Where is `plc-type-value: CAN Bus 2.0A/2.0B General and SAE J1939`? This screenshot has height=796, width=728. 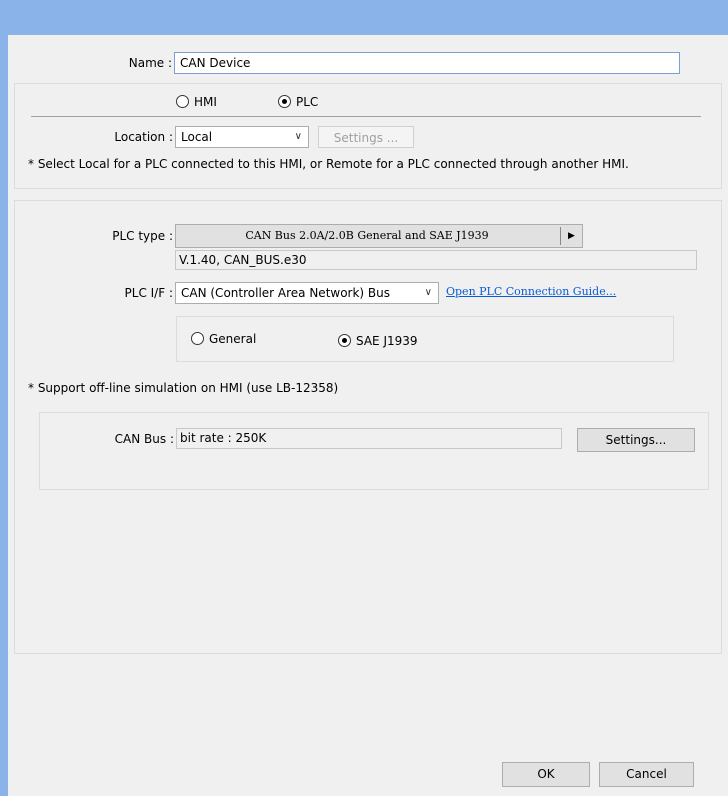
plc-type-value: CAN Bus 2.0A/2.0B General and SAE J1939 is located at coordinates (367, 235).